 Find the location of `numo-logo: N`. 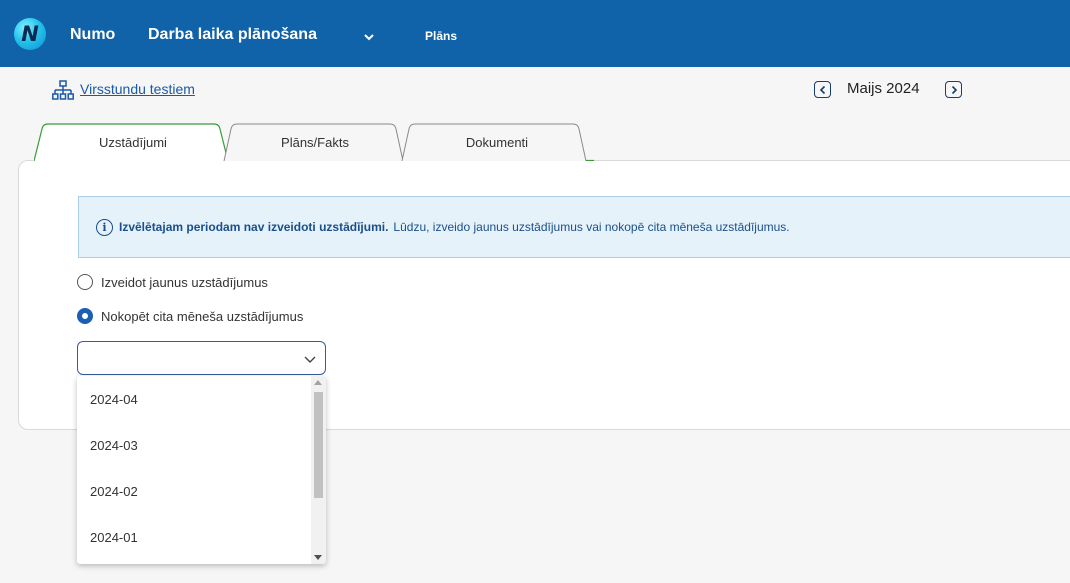

numo-logo: N is located at coordinates (30, 34).